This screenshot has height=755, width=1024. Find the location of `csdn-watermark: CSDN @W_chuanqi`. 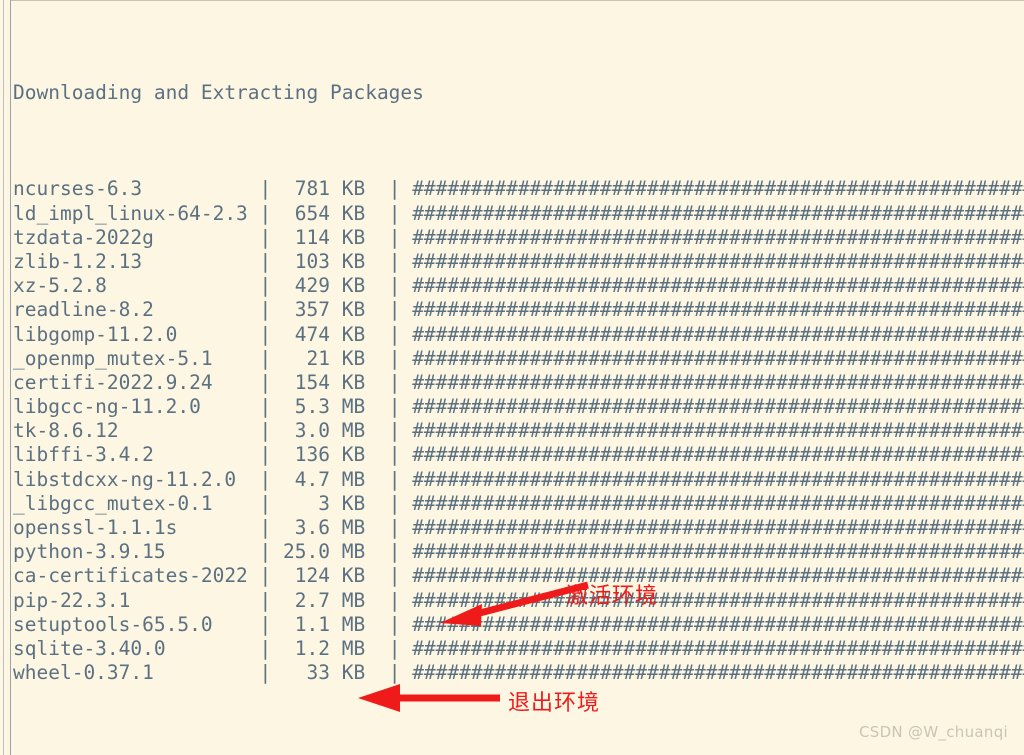

csdn-watermark: CSDN @W_chuanqi is located at coordinates (933, 732).